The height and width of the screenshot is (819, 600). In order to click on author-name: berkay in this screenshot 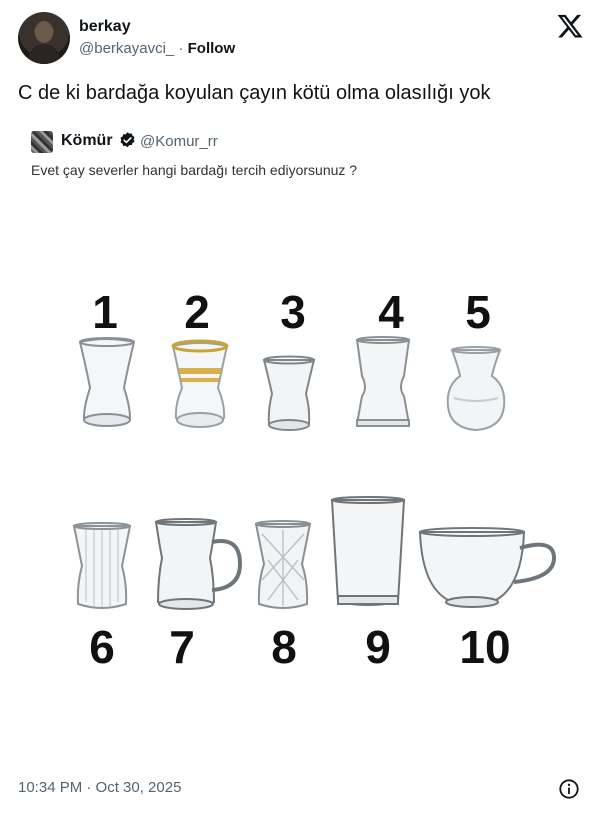, I will do `click(105, 27)`.